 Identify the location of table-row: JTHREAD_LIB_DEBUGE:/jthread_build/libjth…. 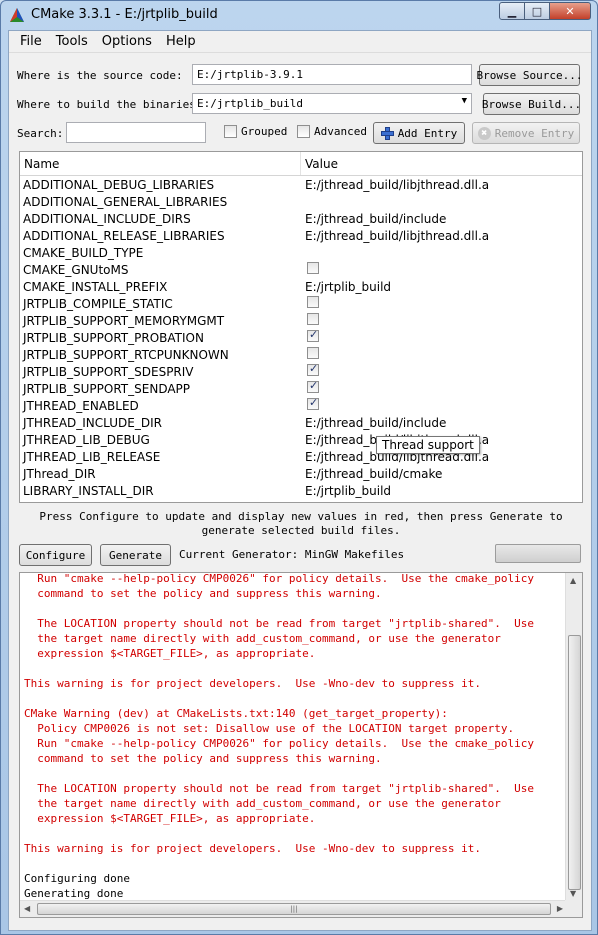
(301, 439).